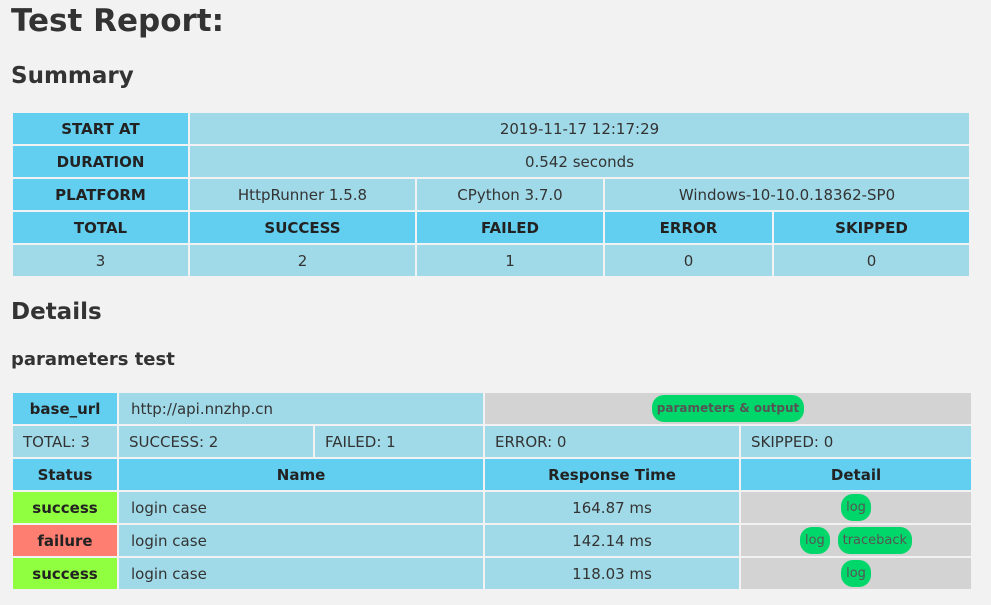  I want to click on total-header: TOTAL, so click(100, 227).